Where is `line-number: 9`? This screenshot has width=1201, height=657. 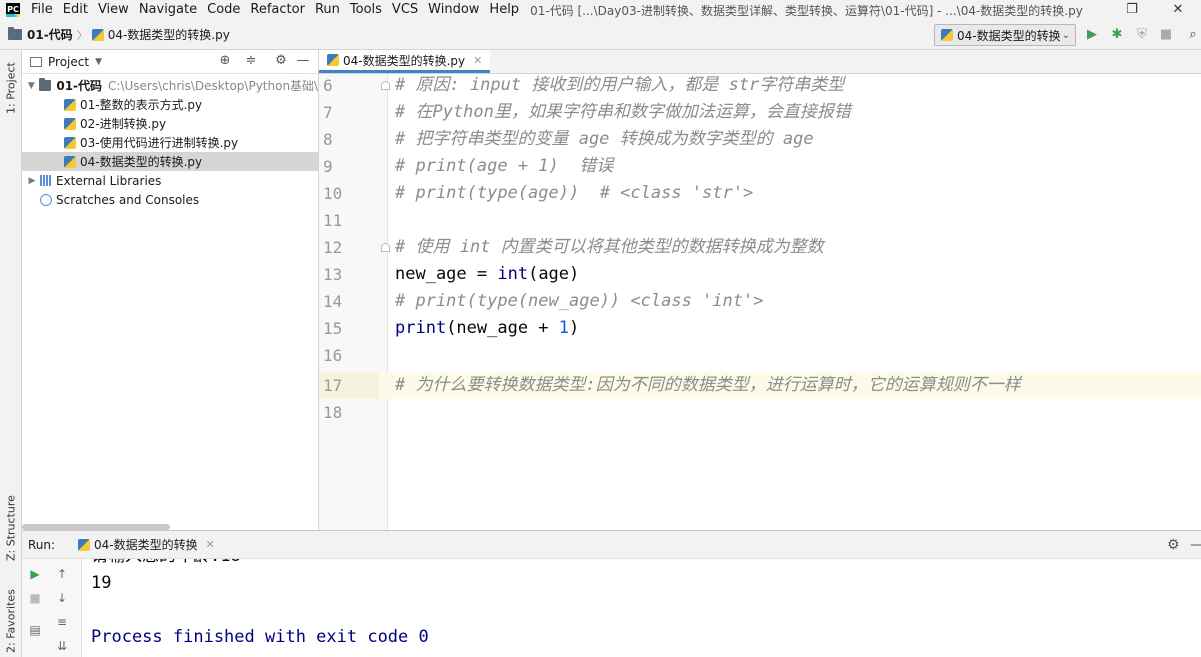 line-number: 9 is located at coordinates (328, 166).